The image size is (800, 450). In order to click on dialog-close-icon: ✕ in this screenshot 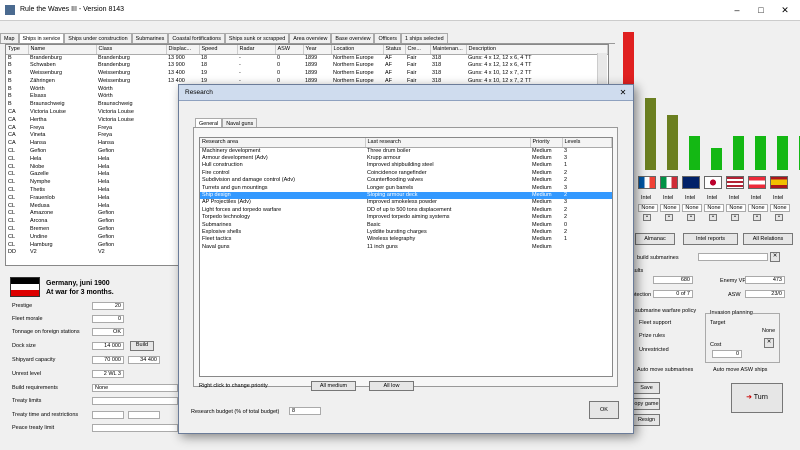, I will do `click(623, 92)`.